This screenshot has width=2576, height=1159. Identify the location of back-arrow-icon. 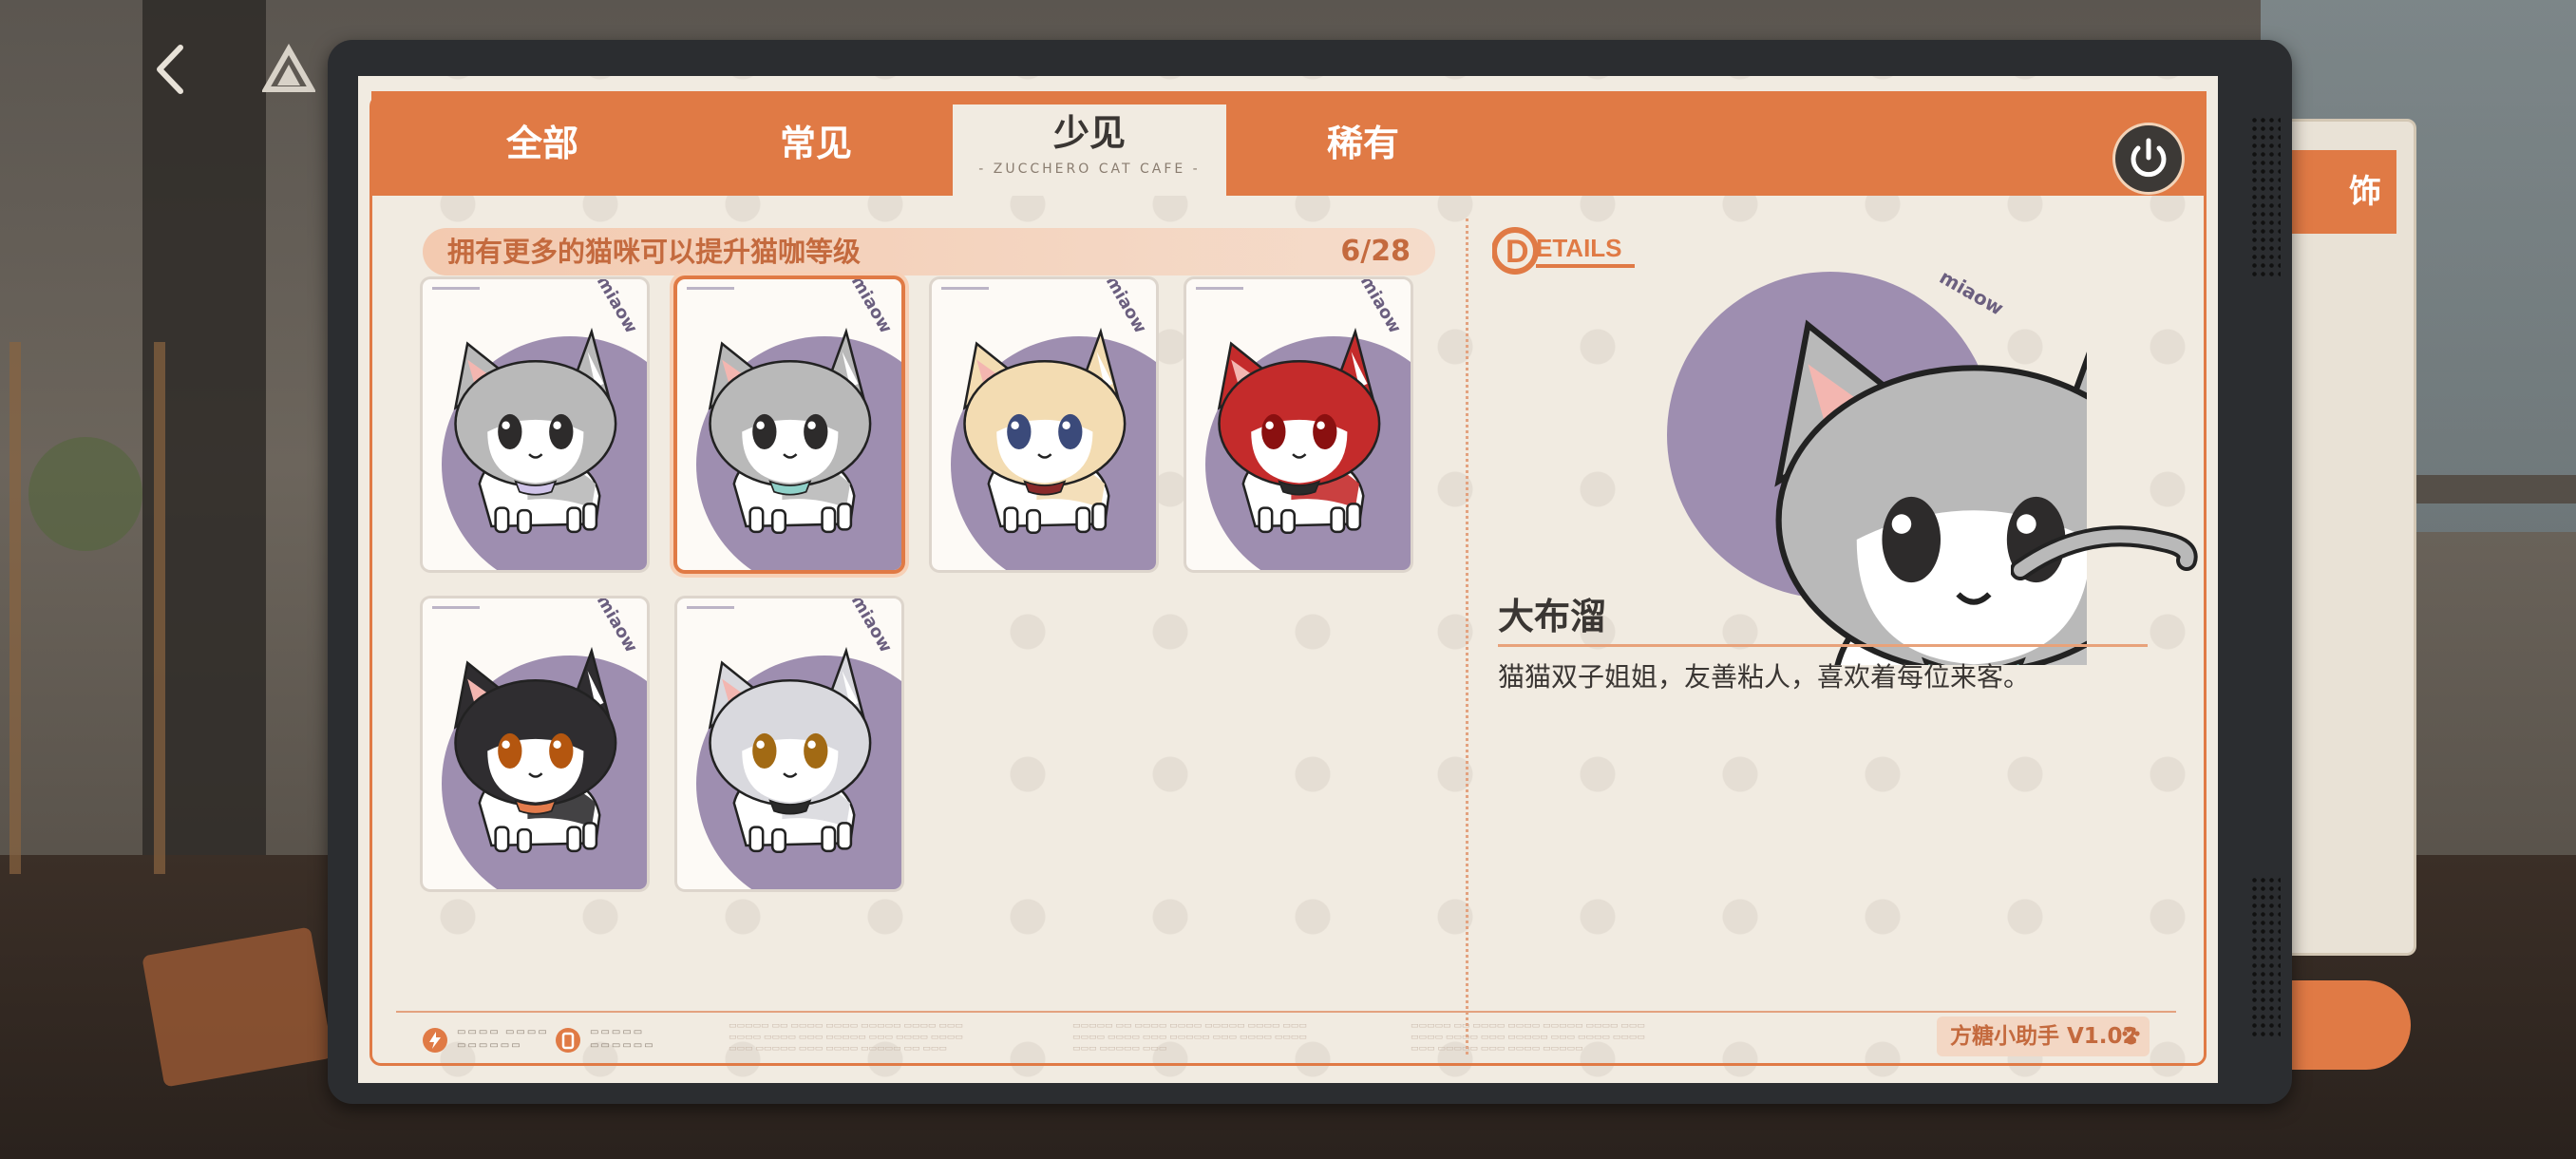
(170, 69).